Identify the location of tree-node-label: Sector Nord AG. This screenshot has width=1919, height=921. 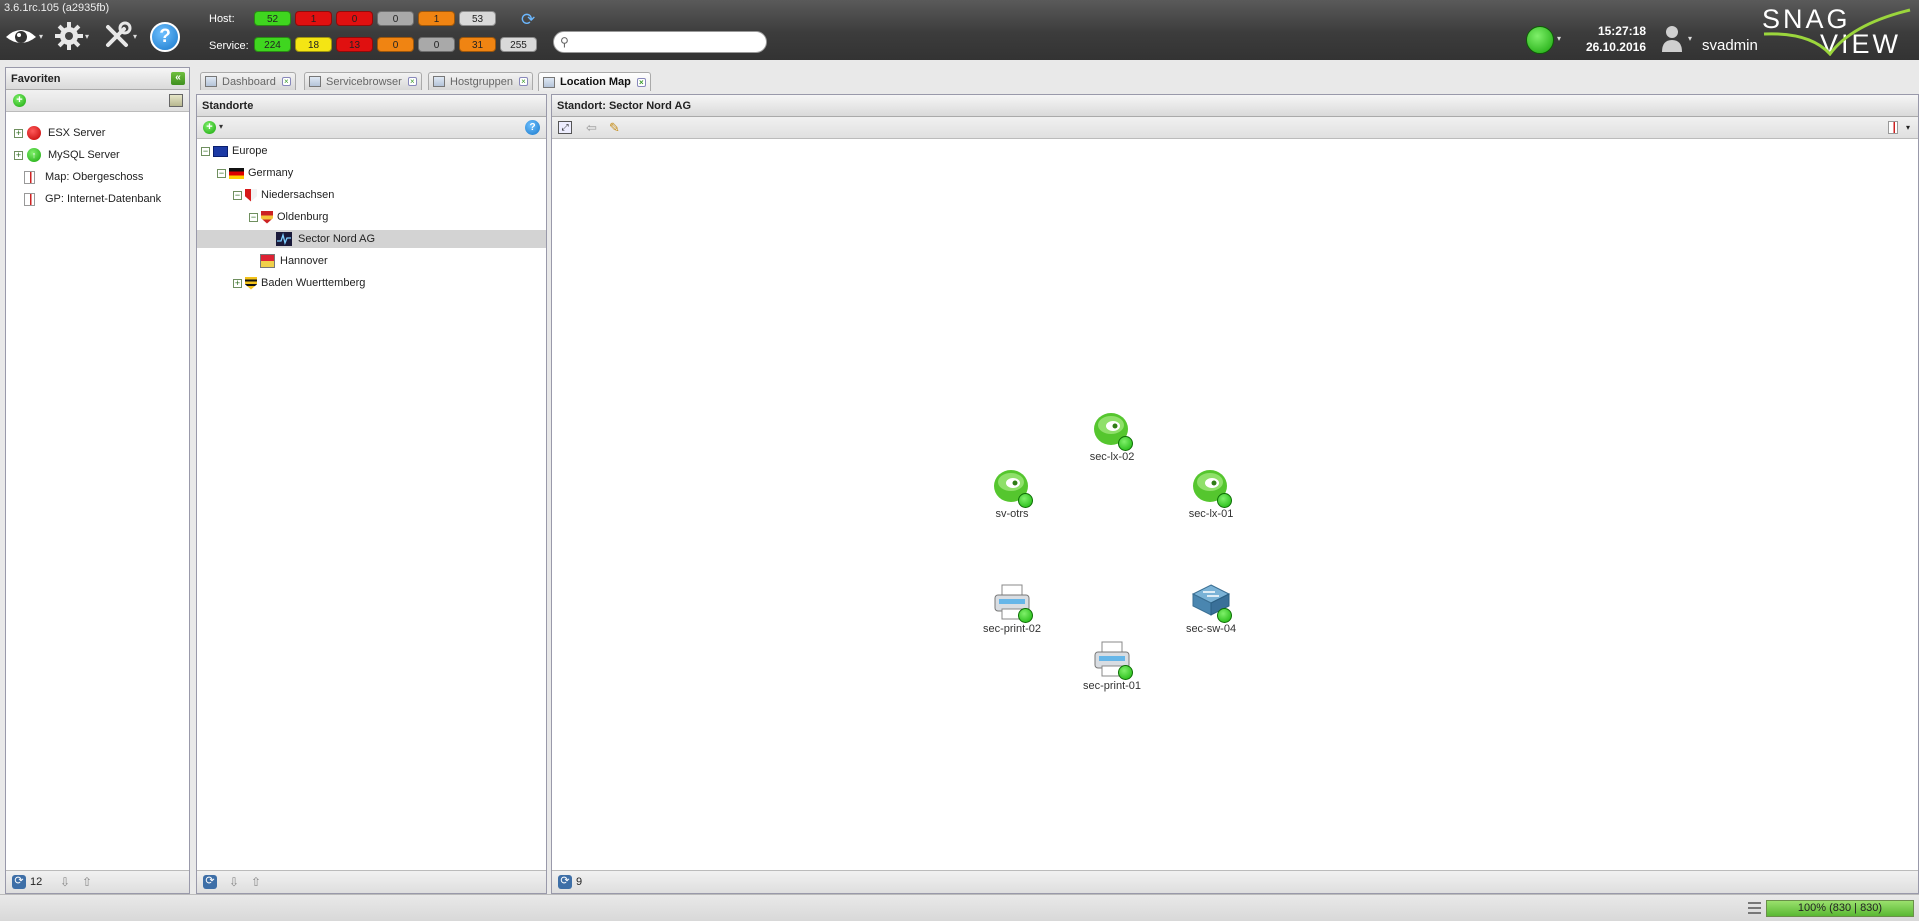
(337, 239).